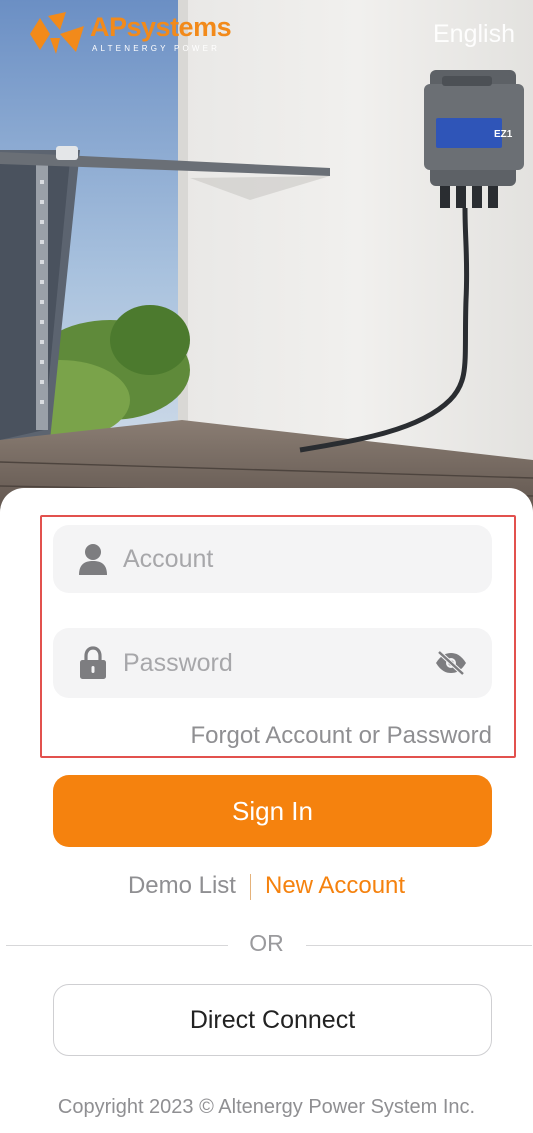  What do you see at coordinates (272, 1020) in the screenshot?
I see `direct-connect-button: Direct Connect` at bounding box center [272, 1020].